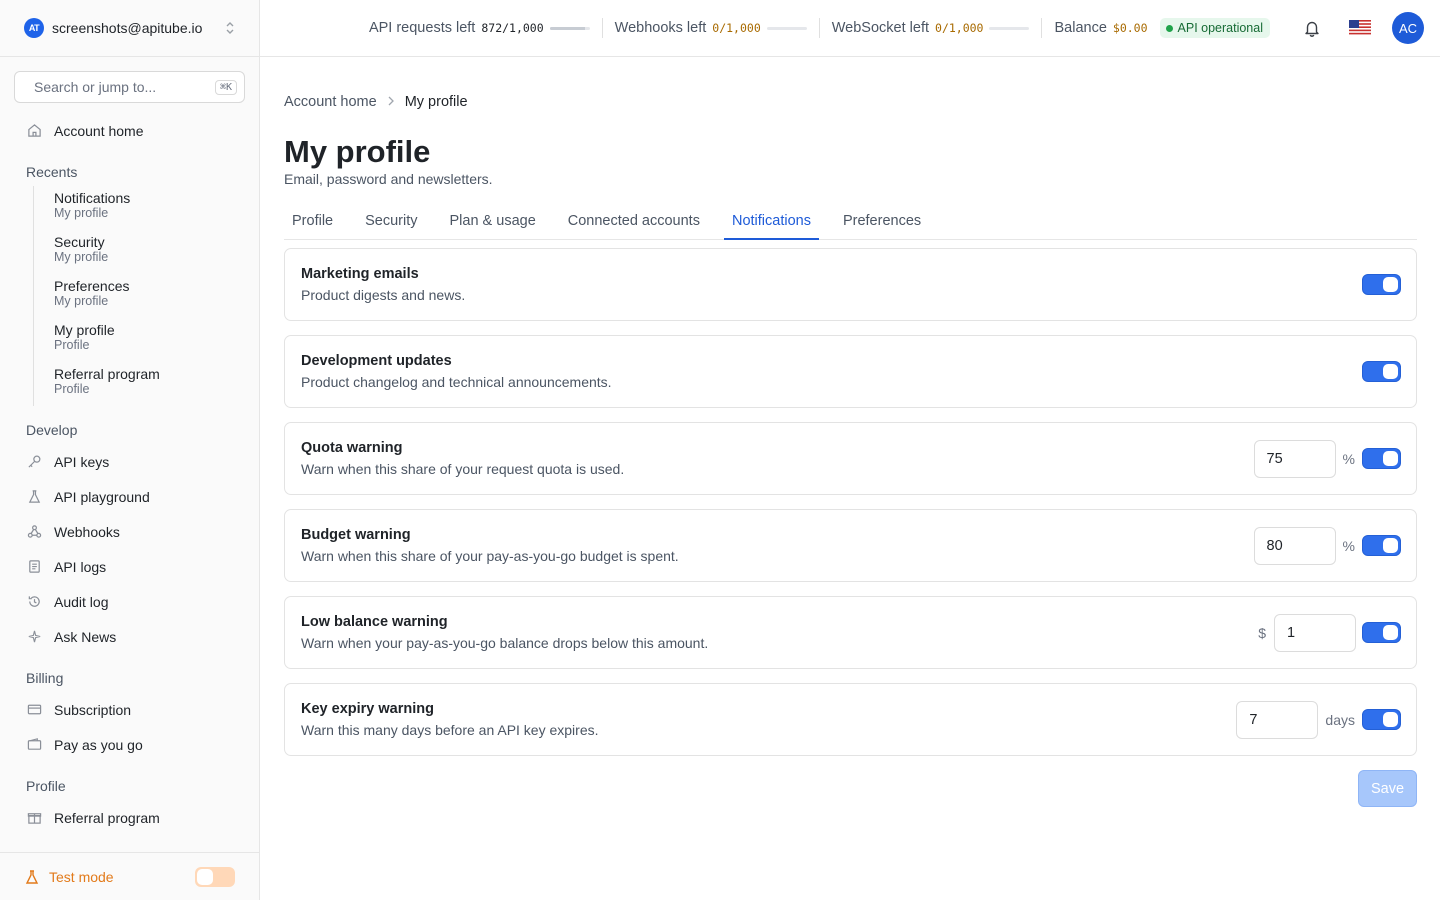 This screenshot has height=900, width=1440. I want to click on home-icon, so click(34, 131).